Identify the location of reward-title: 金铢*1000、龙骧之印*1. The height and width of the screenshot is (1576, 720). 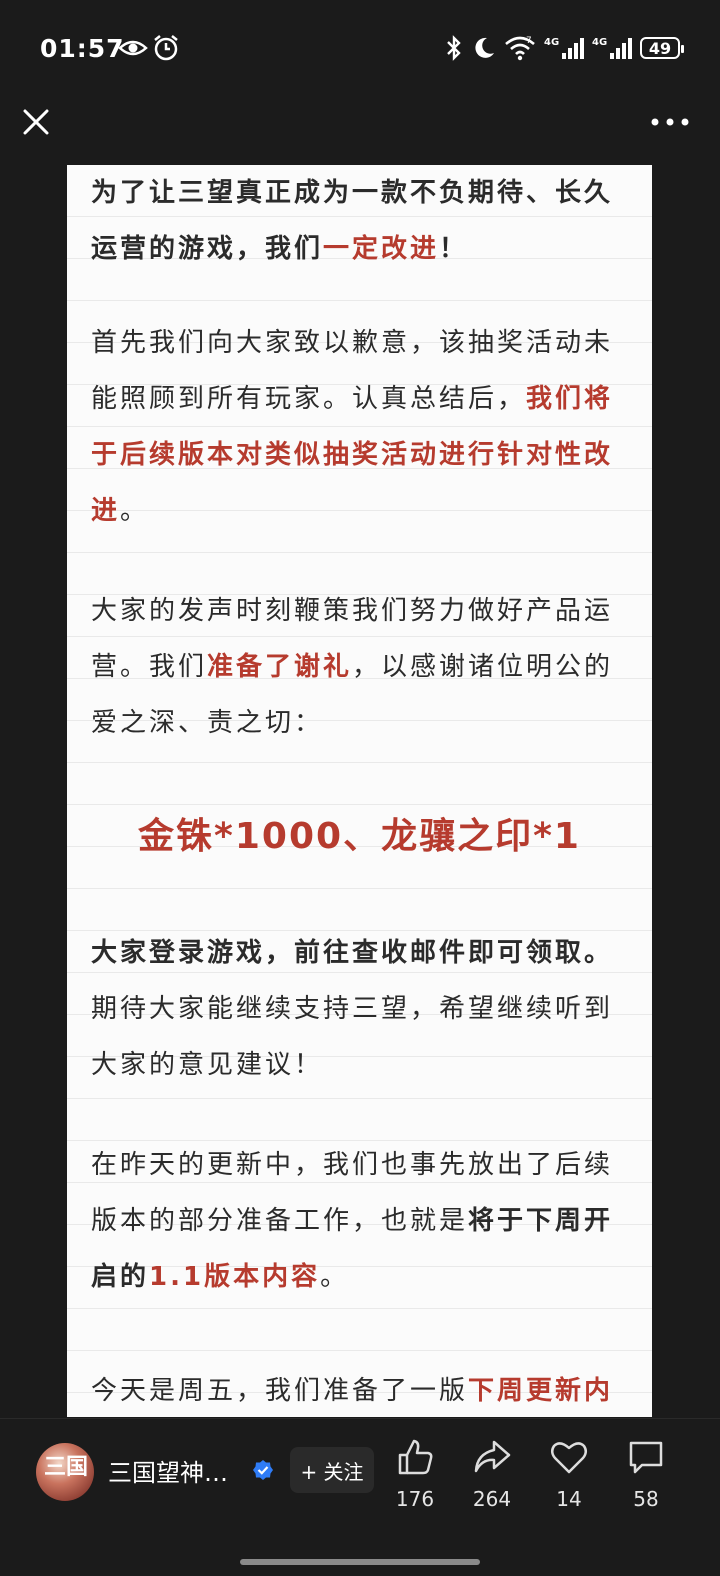
(359, 836).